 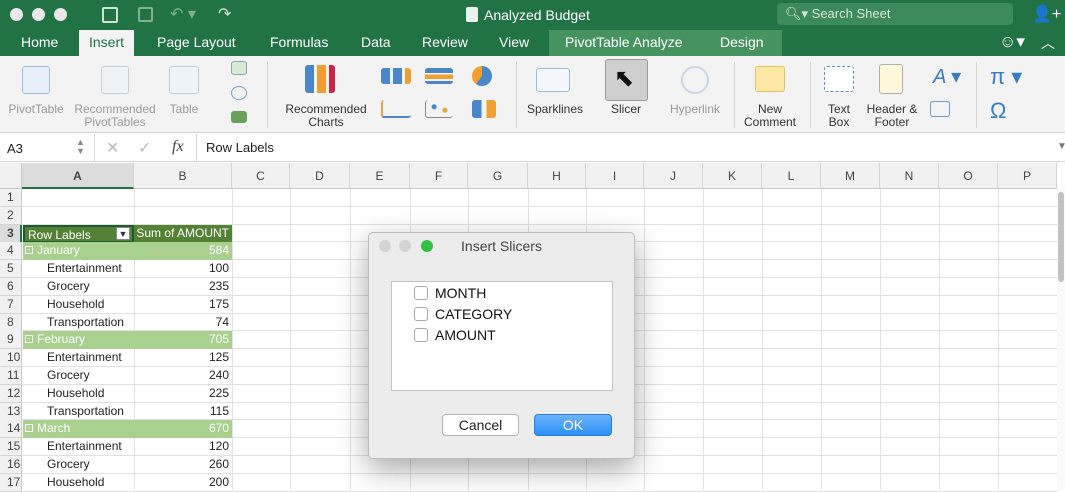 What do you see at coordinates (498, 176) in the screenshot?
I see `column-header-g: G` at bounding box center [498, 176].